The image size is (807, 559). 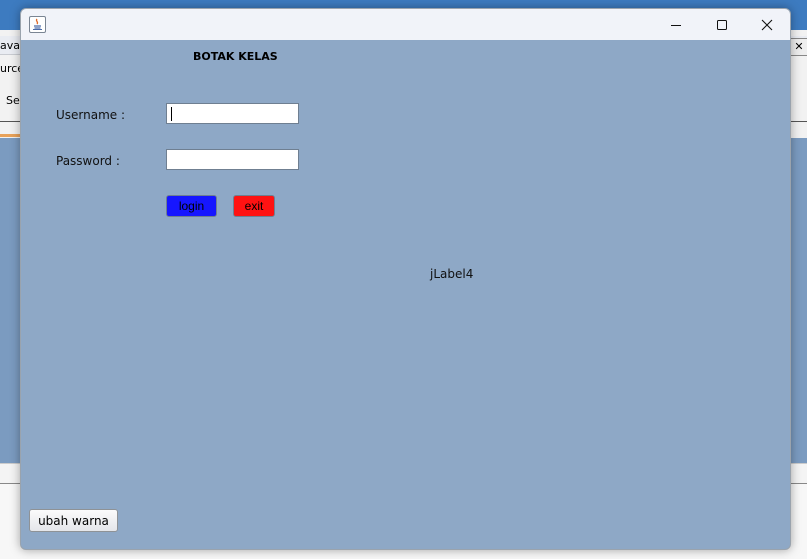 What do you see at coordinates (235, 56) in the screenshot?
I see `form-heading: BOTAK KELAS` at bounding box center [235, 56].